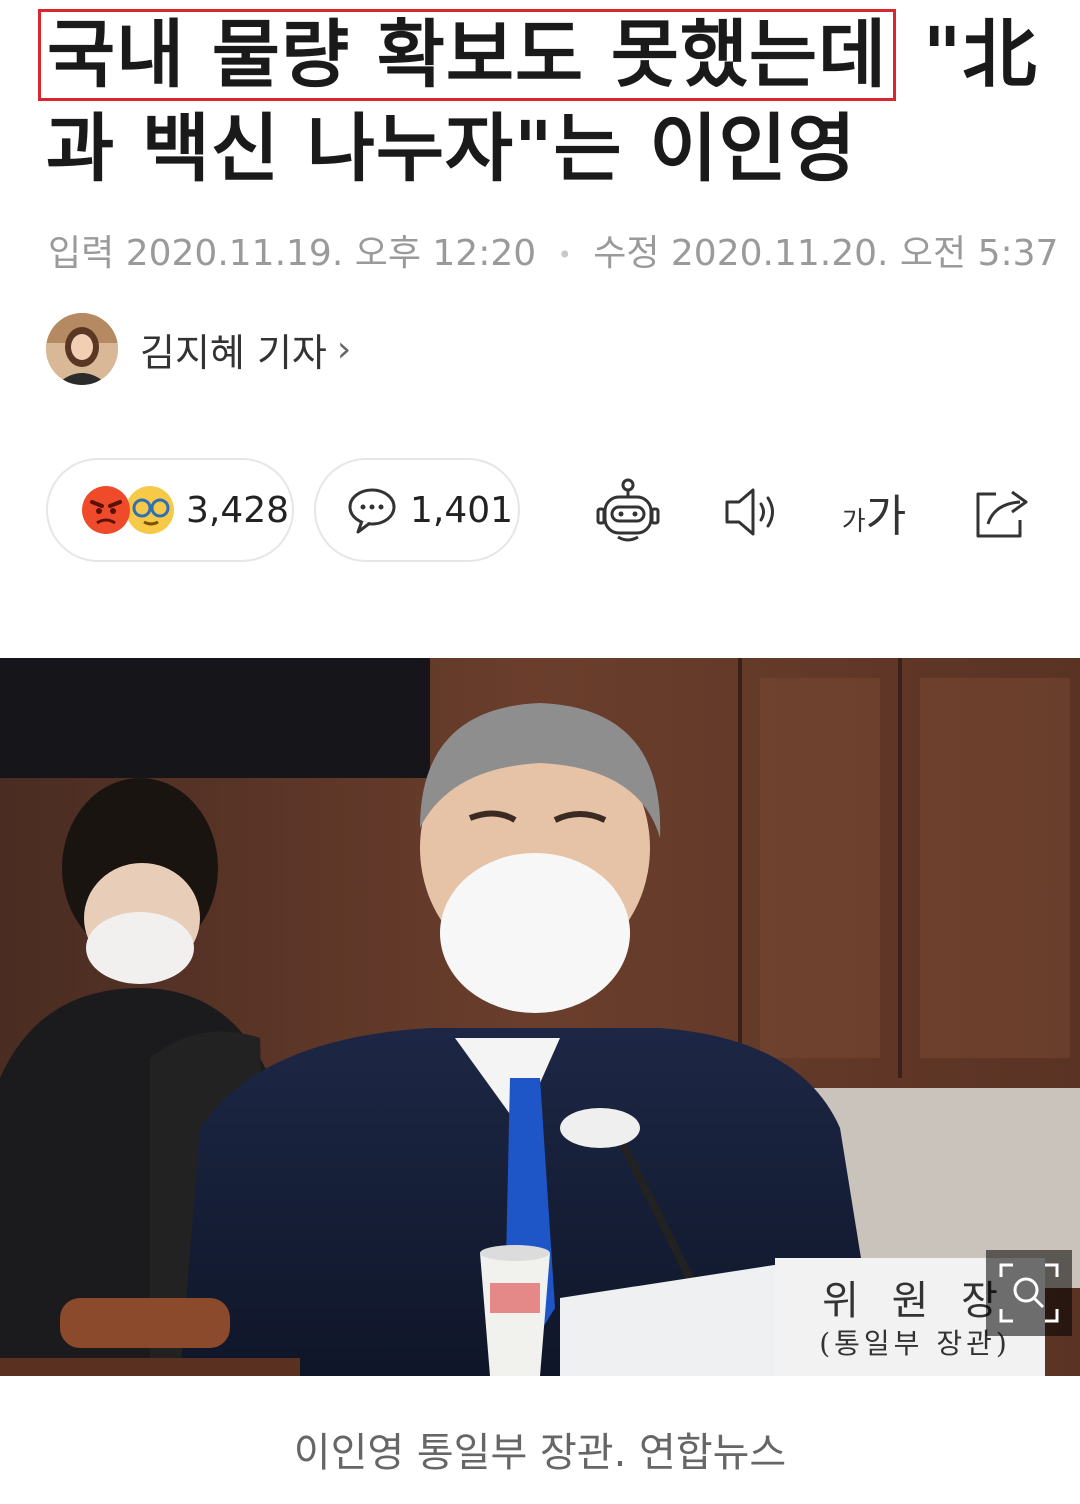 The image size is (1080, 1504). I want to click on input-time: 2020.11.19. 오후 12:20, so click(331, 253).